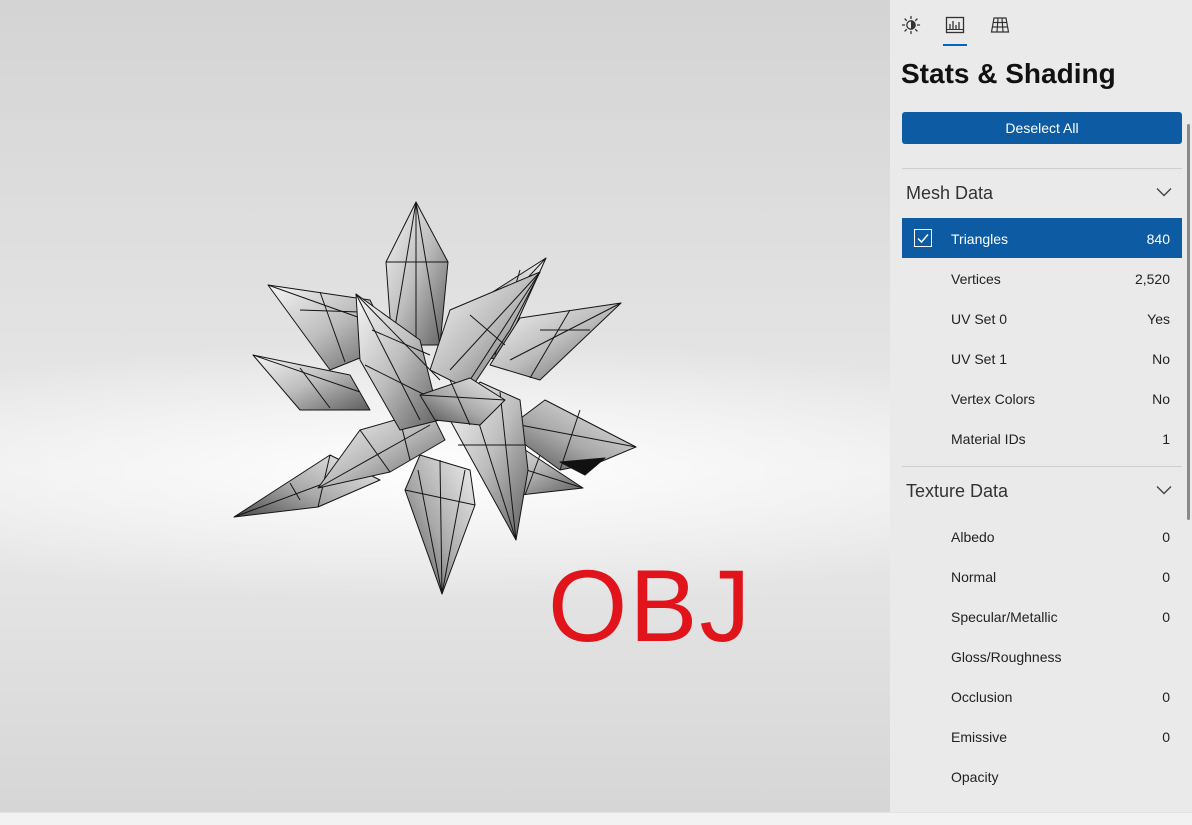  What do you see at coordinates (650, 606) in the screenshot?
I see `format-label: OBJ` at bounding box center [650, 606].